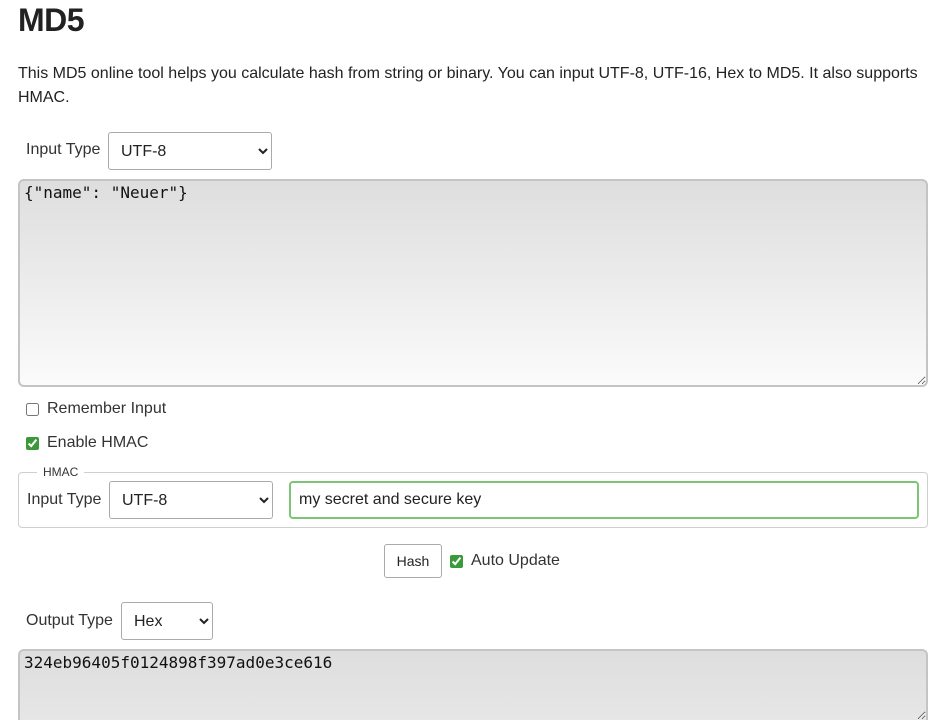 Image resolution: width=948 pixels, height=720 pixels. I want to click on remember-input-option: Remember Input, so click(96, 409).